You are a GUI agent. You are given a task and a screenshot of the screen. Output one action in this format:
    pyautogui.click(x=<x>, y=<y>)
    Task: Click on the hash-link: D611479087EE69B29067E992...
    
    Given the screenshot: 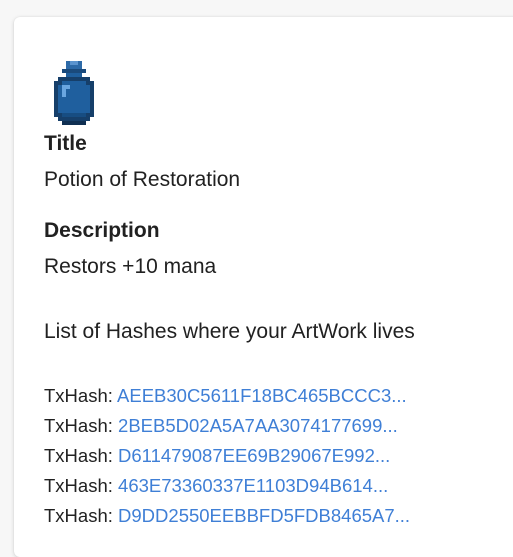 What is the action you would take?
    pyautogui.click(x=254, y=455)
    